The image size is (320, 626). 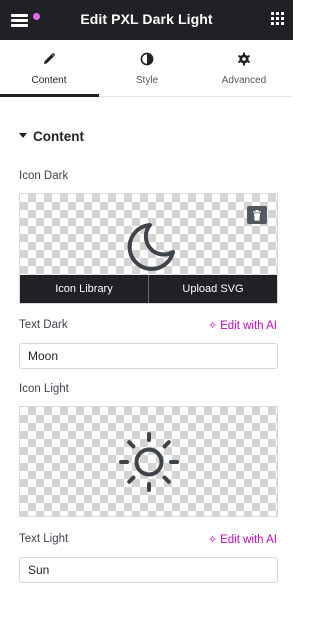 What do you see at coordinates (278, 19) in the screenshot?
I see `apps-grid-icon` at bounding box center [278, 19].